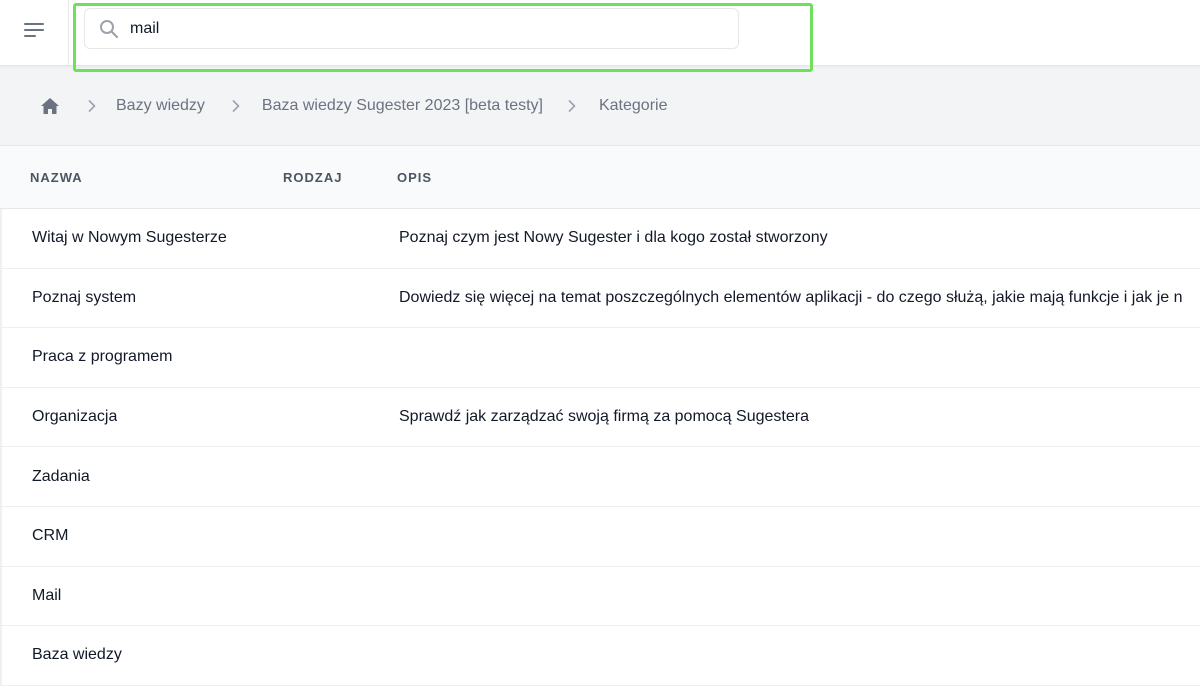  Describe the element at coordinates (109, 29) in the screenshot. I see `search-icon` at that location.